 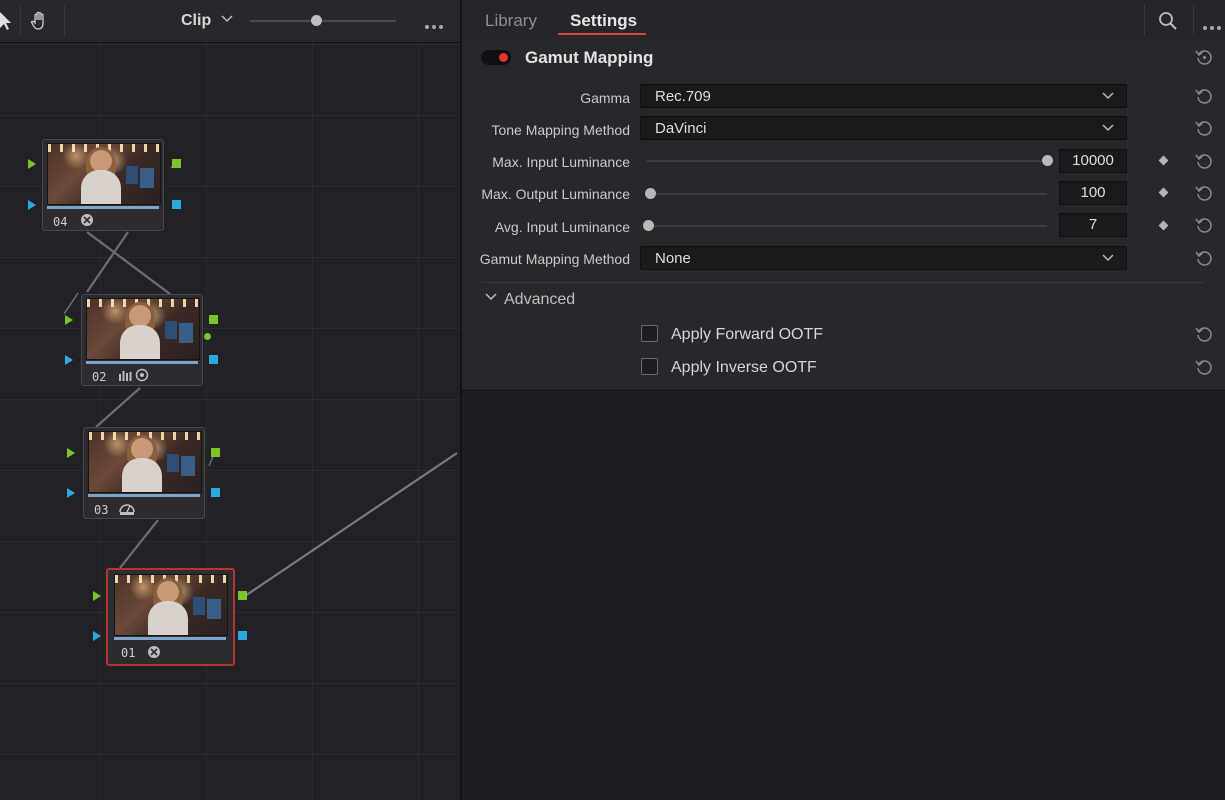 What do you see at coordinates (128, 653) in the screenshot?
I see `node-number: 01` at bounding box center [128, 653].